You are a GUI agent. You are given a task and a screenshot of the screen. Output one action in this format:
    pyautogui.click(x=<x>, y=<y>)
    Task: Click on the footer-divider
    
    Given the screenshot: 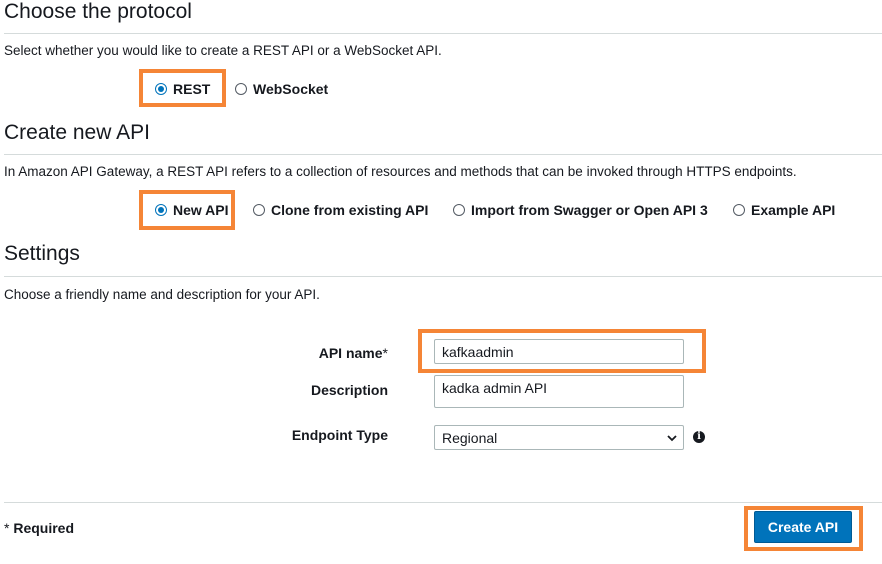 What is the action you would take?
    pyautogui.click(x=443, y=502)
    